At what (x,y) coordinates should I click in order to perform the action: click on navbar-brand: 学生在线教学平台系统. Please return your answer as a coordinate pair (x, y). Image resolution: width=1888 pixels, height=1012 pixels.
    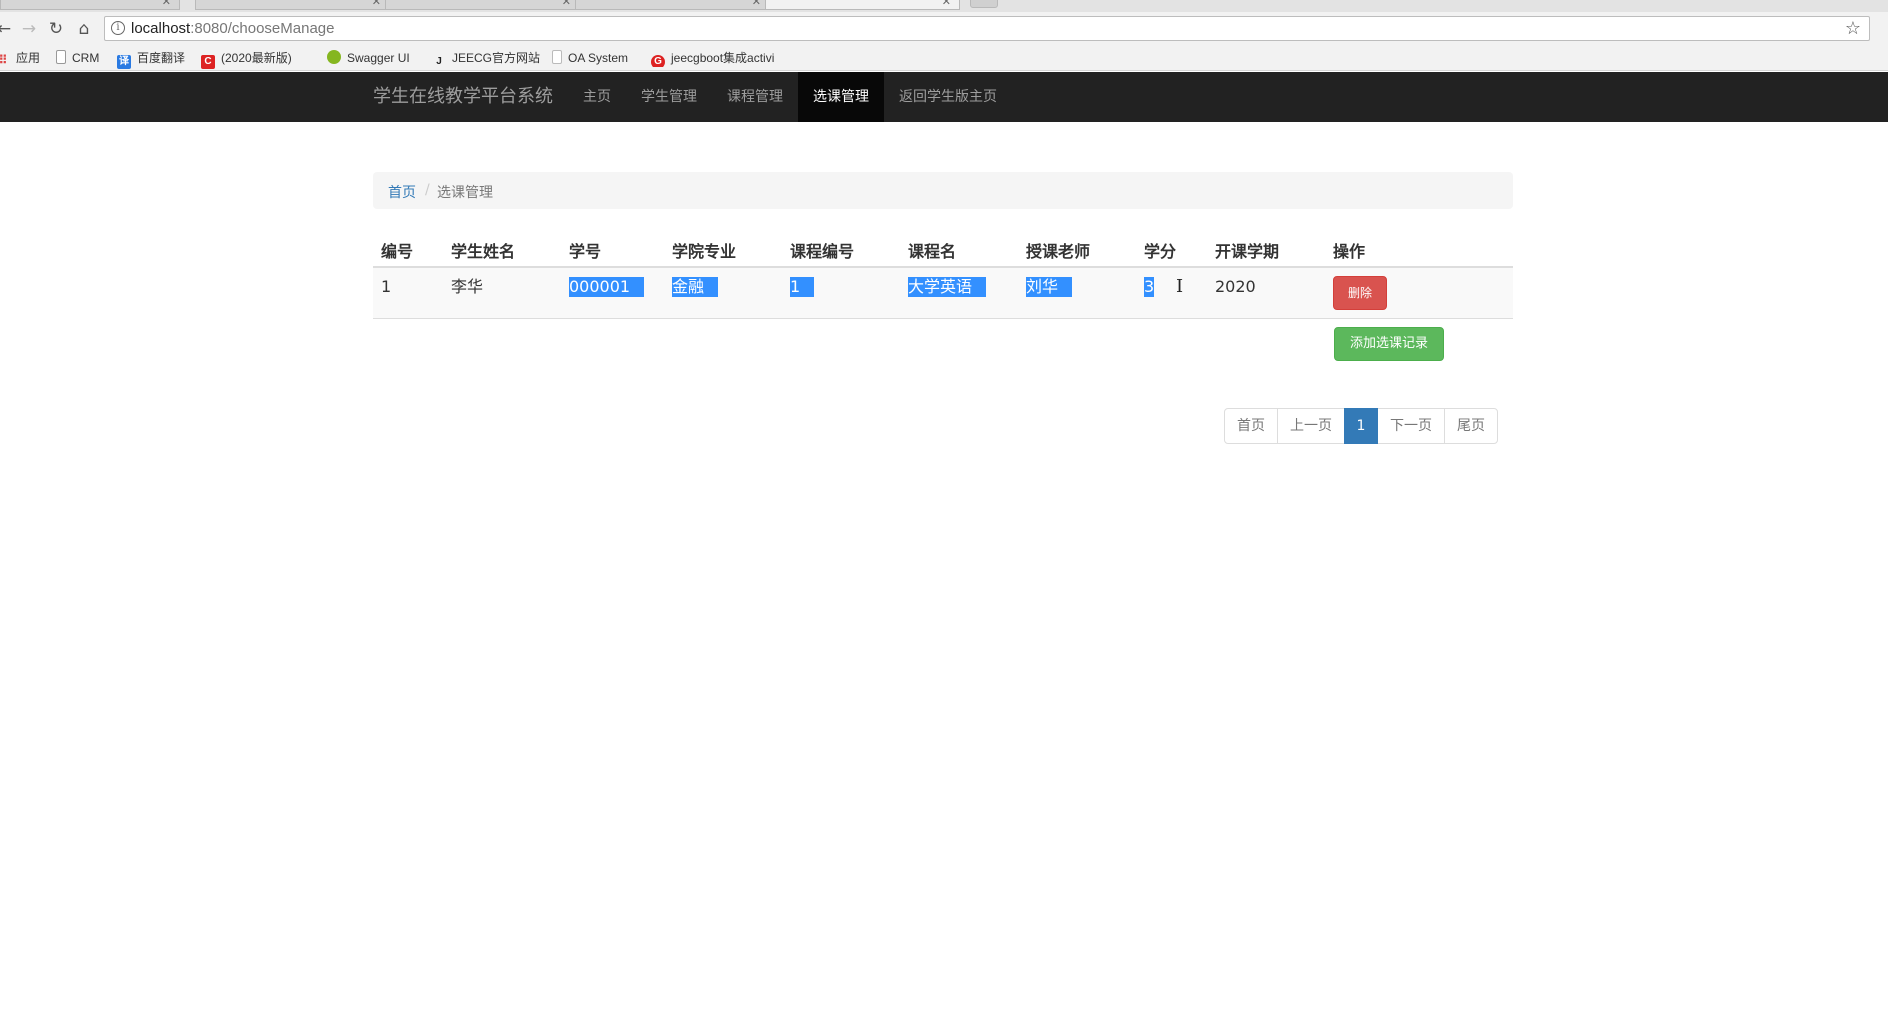
    Looking at the image, I should click on (463, 97).